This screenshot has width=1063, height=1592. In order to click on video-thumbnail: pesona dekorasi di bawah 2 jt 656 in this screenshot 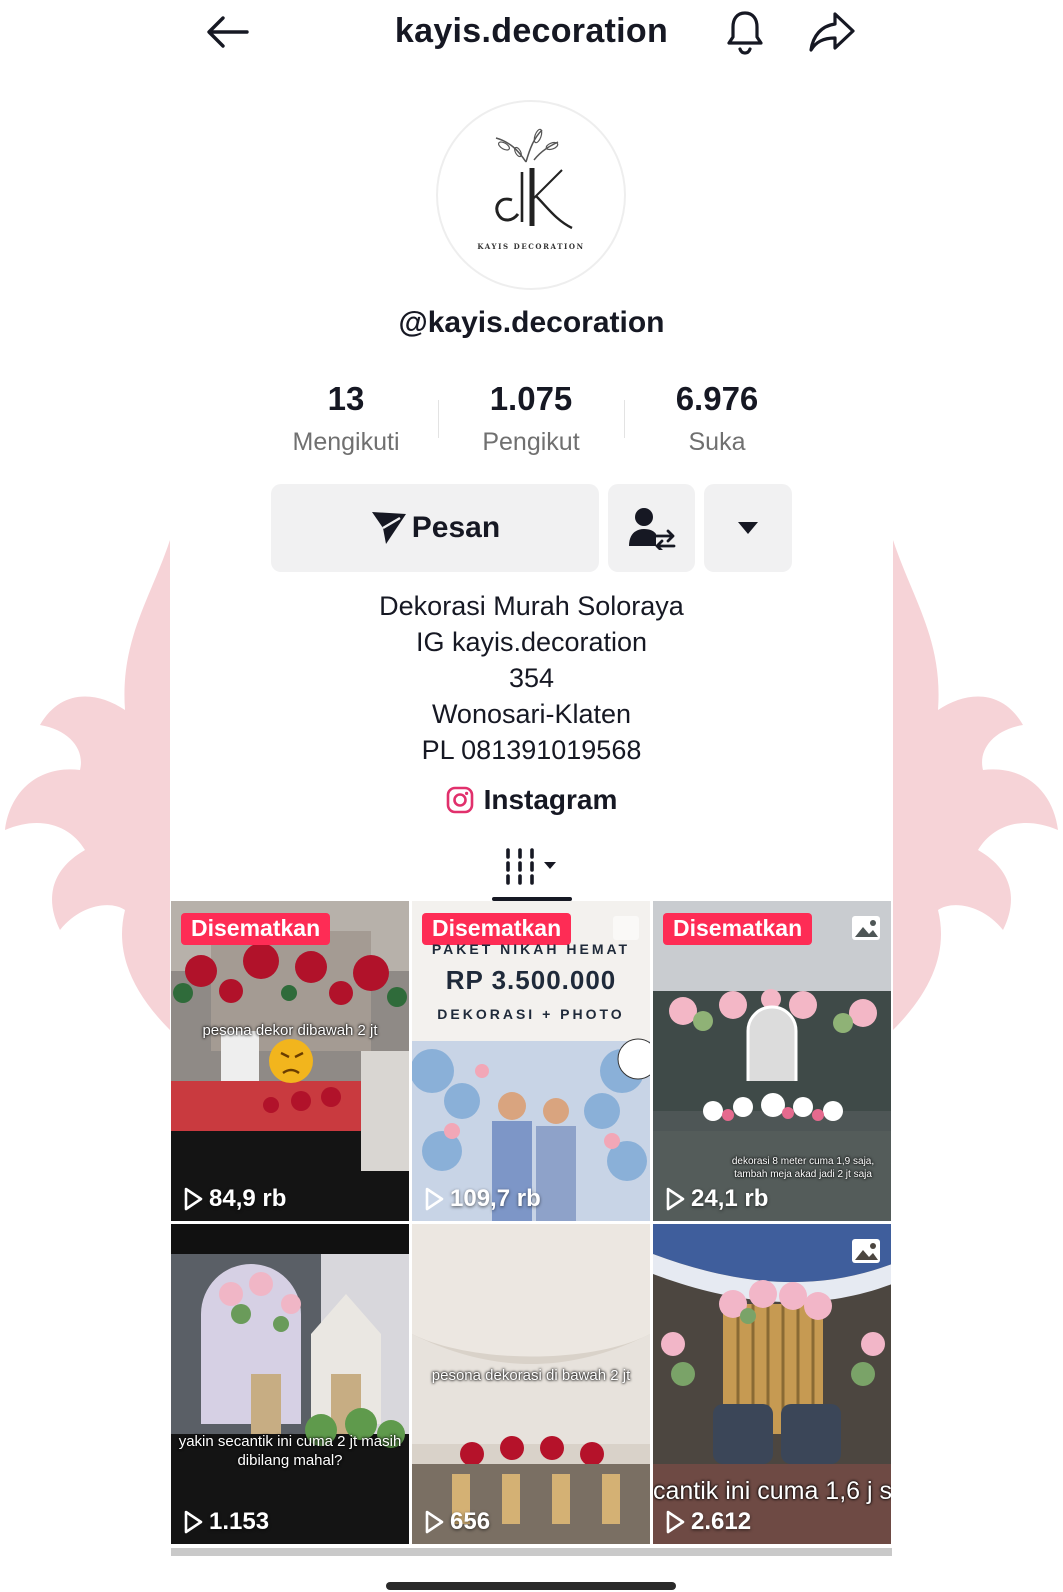, I will do `click(531, 1384)`.